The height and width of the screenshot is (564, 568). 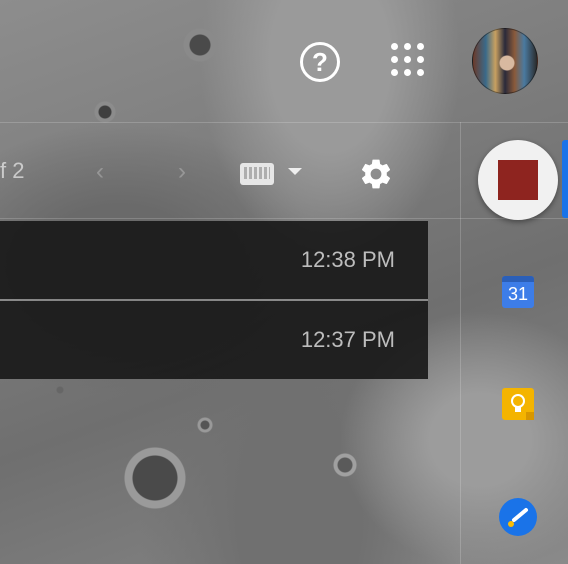 I want to click on toolbar-divider, so click(x=284, y=218).